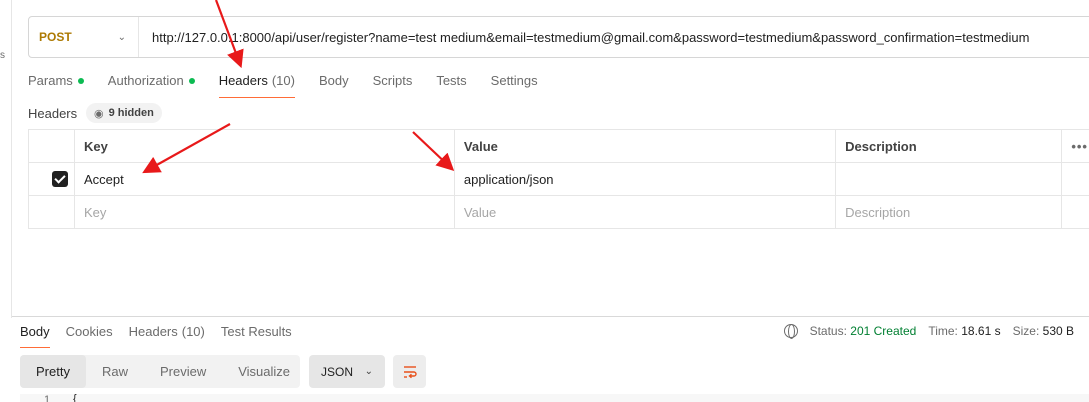 This screenshot has width=1089, height=402. What do you see at coordinates (50, 80) in the screenshot?
I see `tab-label: Params` at bounding box center [50, 80].